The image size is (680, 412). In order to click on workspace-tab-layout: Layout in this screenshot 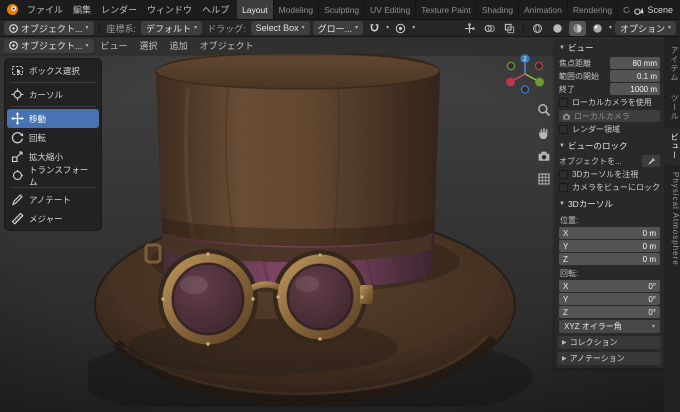, I will do `click(255, 9)`.